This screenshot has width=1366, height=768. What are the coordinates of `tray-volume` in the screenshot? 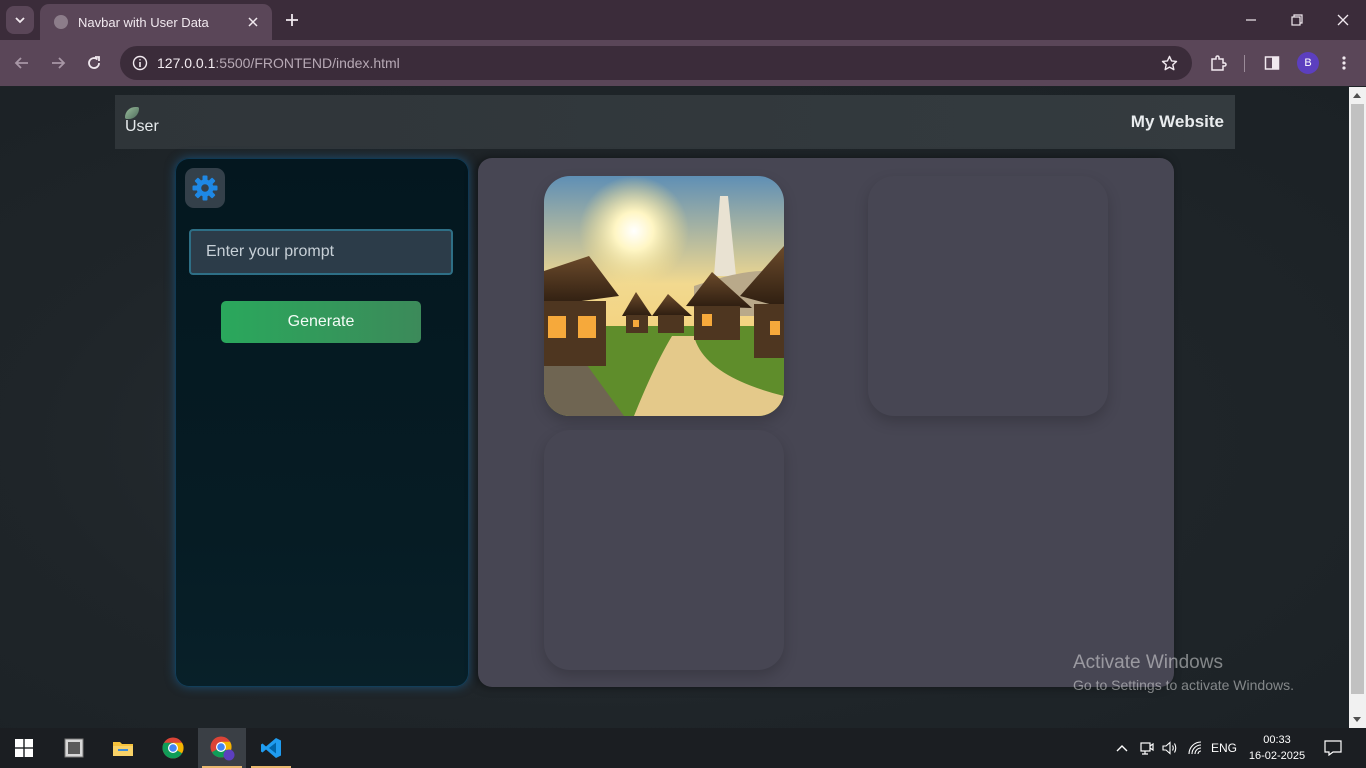 It's located at (1170, 748).